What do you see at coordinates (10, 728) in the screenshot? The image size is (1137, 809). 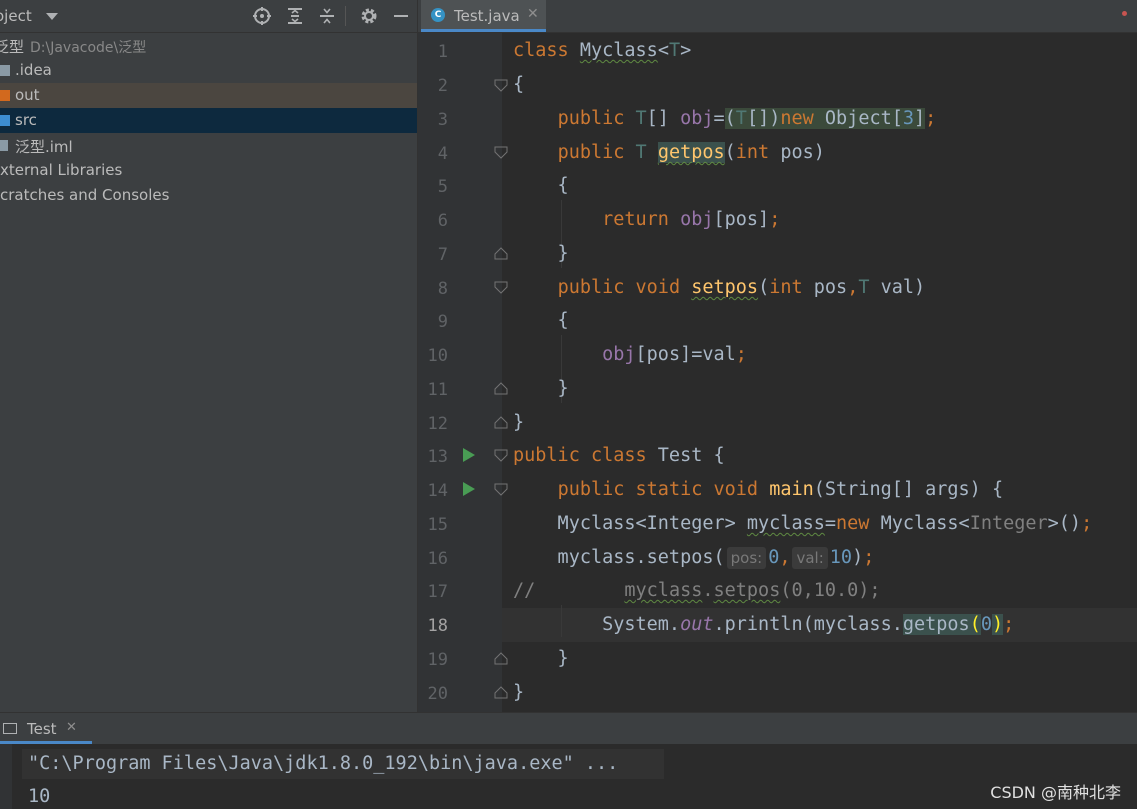 I see `console-icon` at bounding box center [10, 728].